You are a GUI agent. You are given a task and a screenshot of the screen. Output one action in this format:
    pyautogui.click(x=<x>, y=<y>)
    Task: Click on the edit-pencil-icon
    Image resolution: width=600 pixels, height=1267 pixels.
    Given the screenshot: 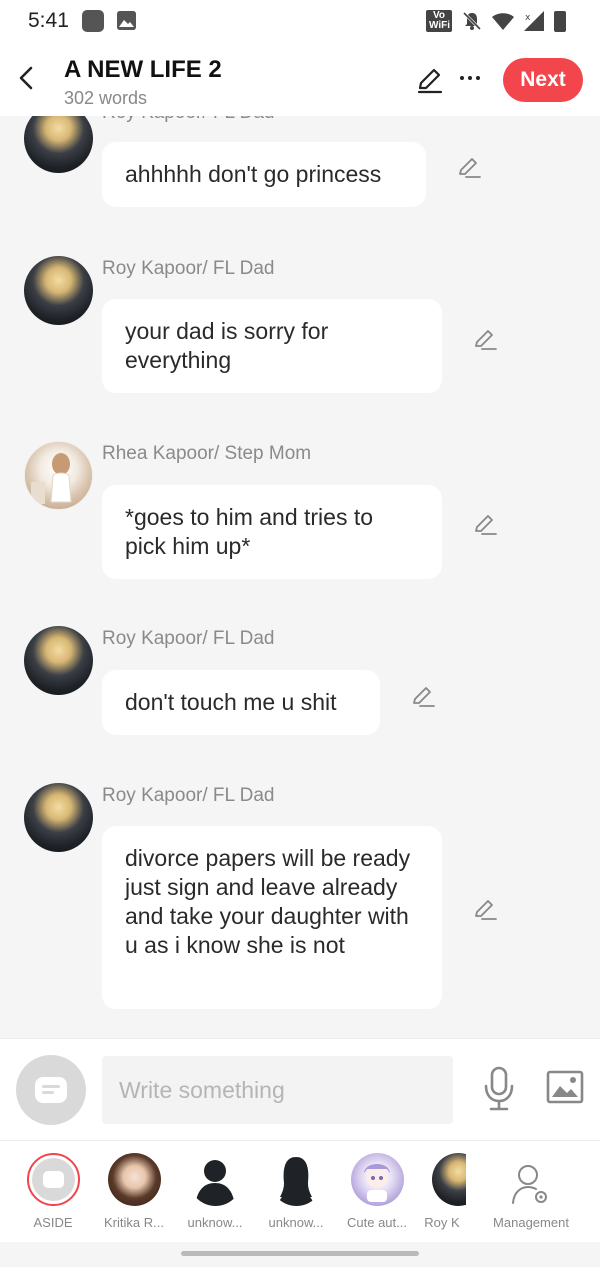 What is the action you would take?
    pyautogui.click(x=430, y=80)
    